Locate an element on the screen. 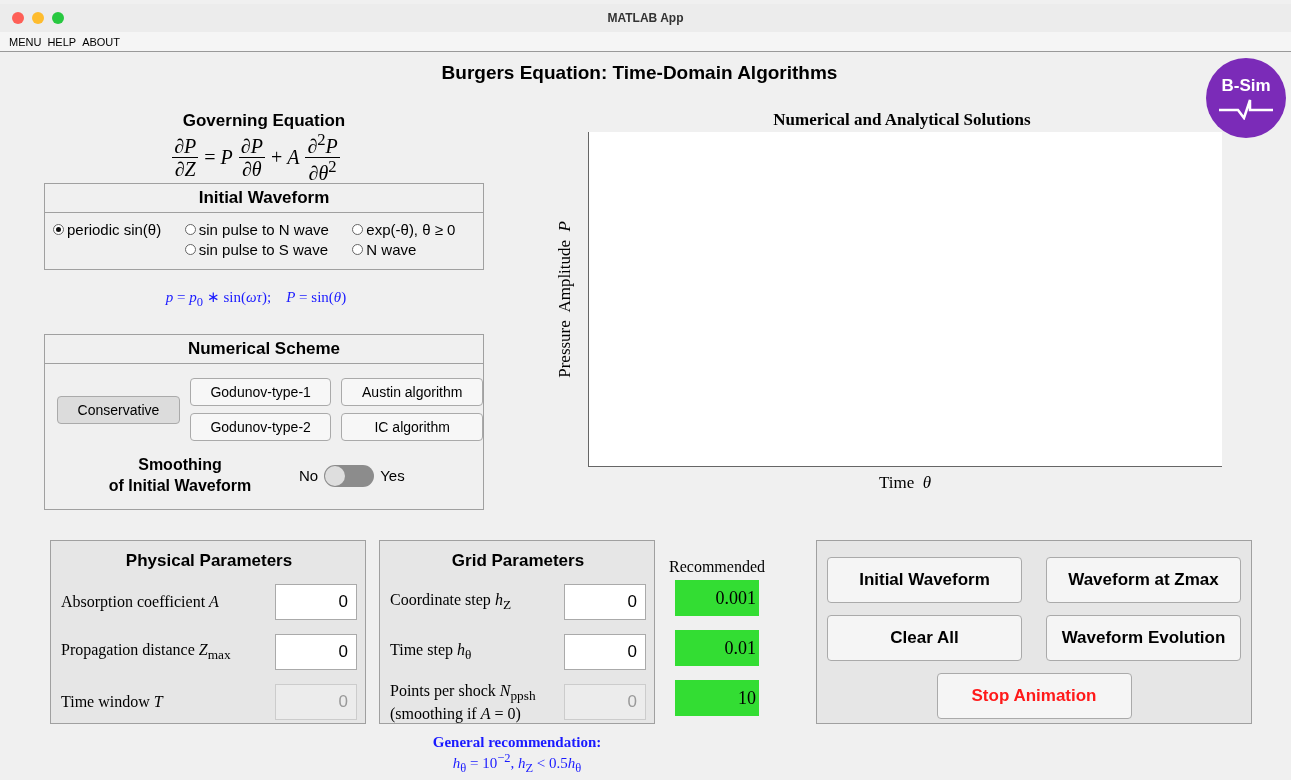  radio-option: sin pulse to S wave is located at coordinates (266, 249).